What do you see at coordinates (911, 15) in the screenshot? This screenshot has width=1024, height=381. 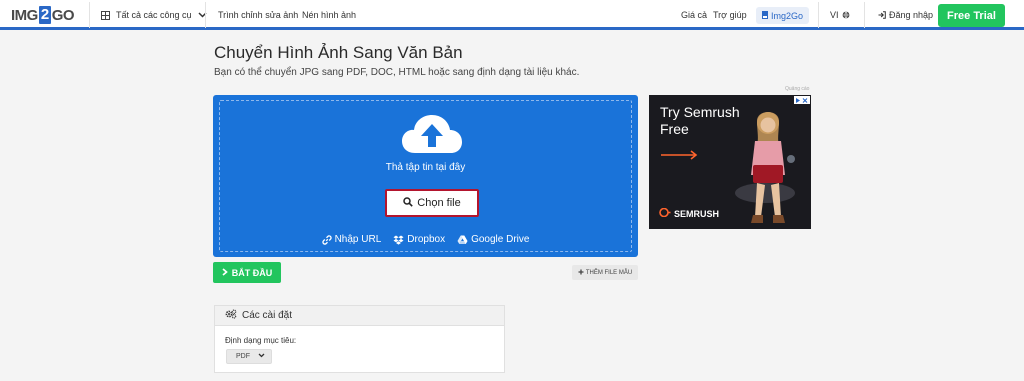 I see `login-label: Đăng nhập` at bounding box center [911, 15].